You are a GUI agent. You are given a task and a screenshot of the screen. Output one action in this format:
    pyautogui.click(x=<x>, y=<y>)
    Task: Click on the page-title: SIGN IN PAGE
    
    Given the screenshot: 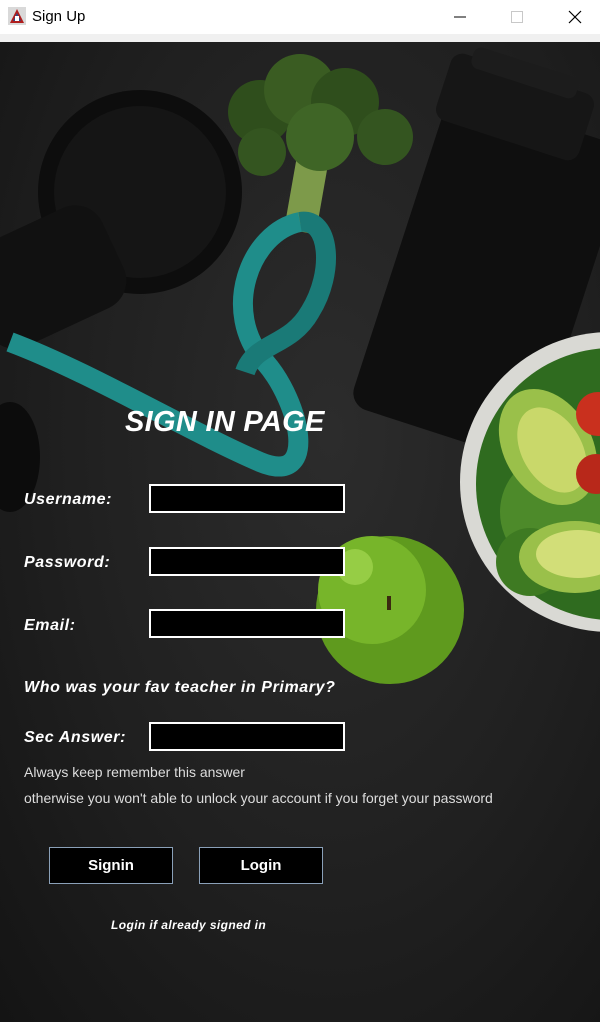 What is the action you would take?
    pyautogui.click(x=225, y=422)
    